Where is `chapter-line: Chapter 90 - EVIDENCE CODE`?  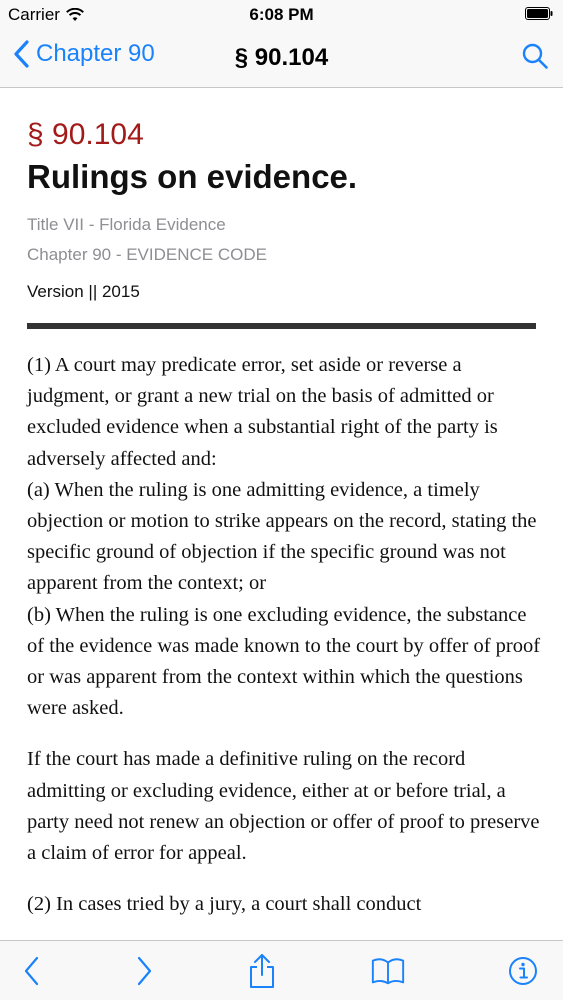
chapter-line: Chapter 90 - EVIDENCE CODE is located at coordinates (147, 254).